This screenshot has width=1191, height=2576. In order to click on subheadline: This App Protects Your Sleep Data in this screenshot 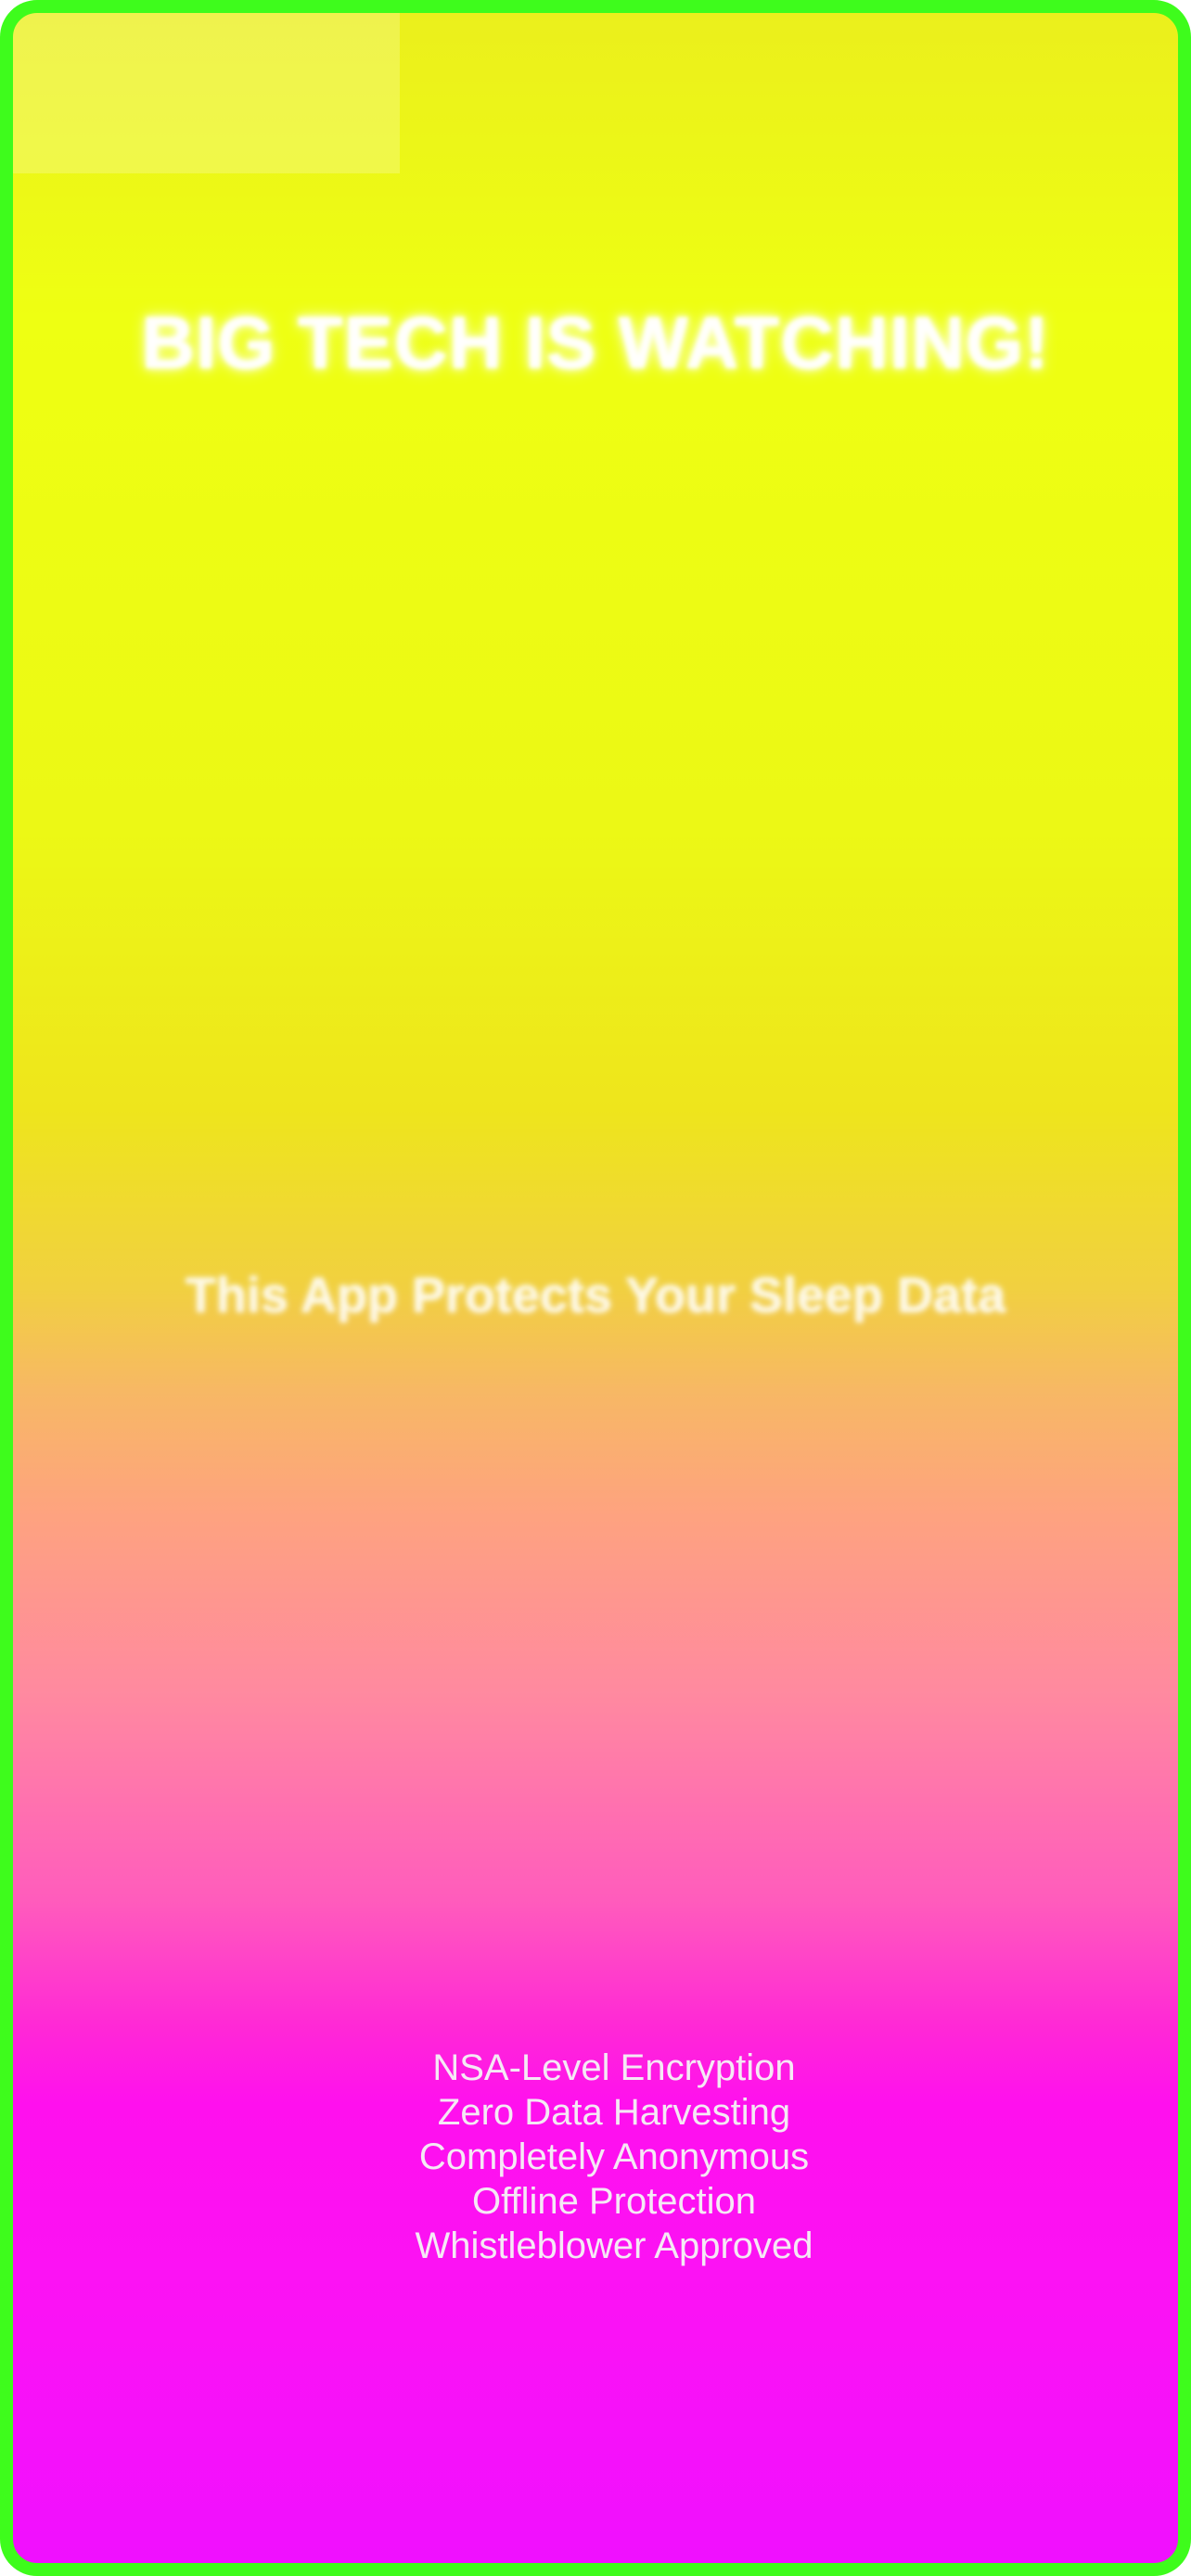, I will do `click(595, 1296)`.